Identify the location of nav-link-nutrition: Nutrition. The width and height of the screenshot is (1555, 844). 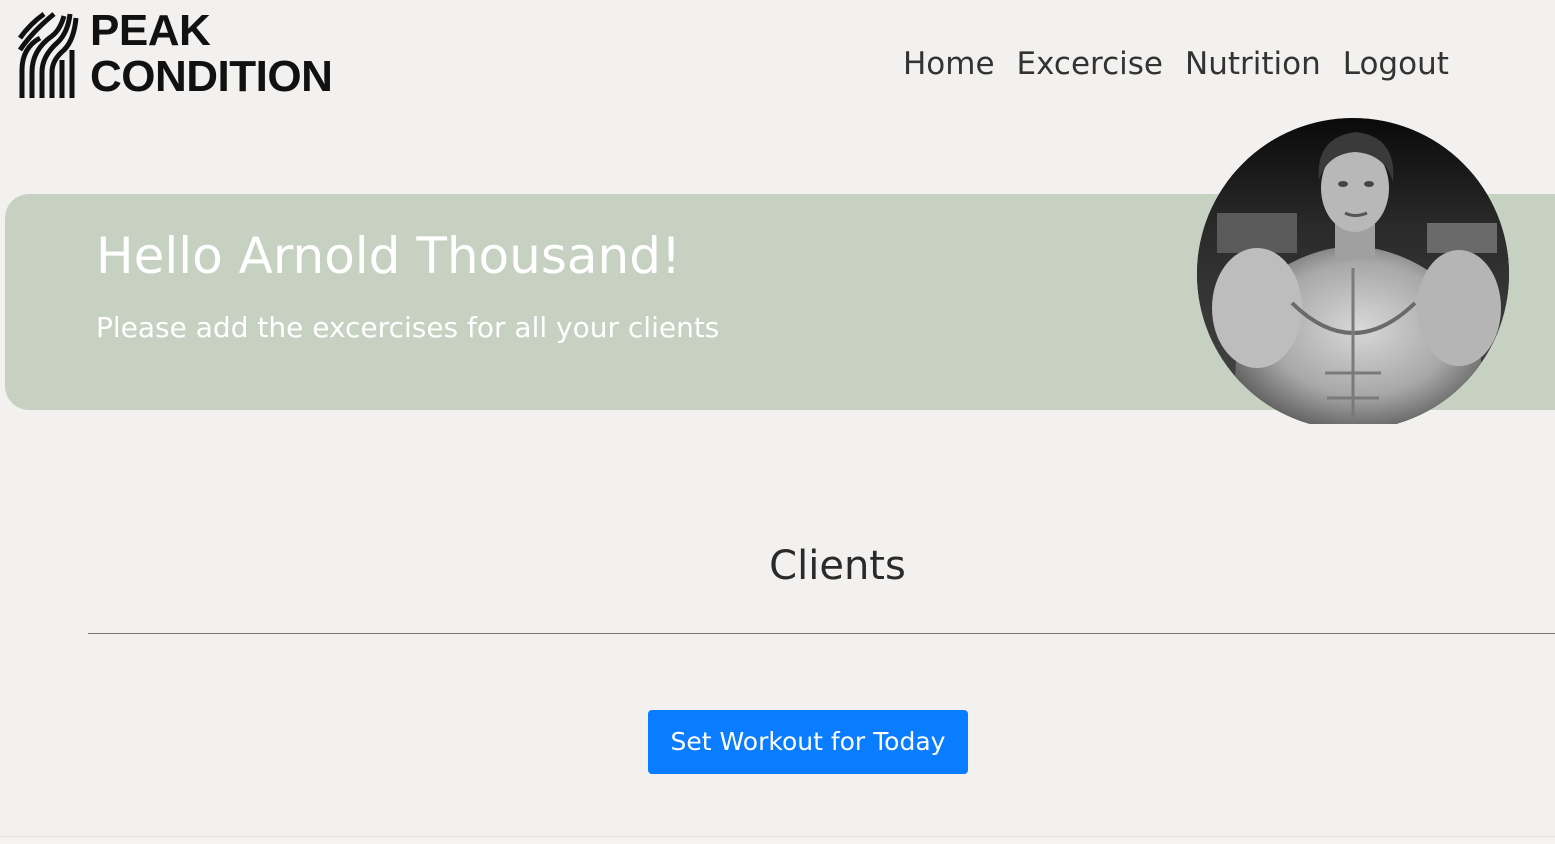
(1253, 64).